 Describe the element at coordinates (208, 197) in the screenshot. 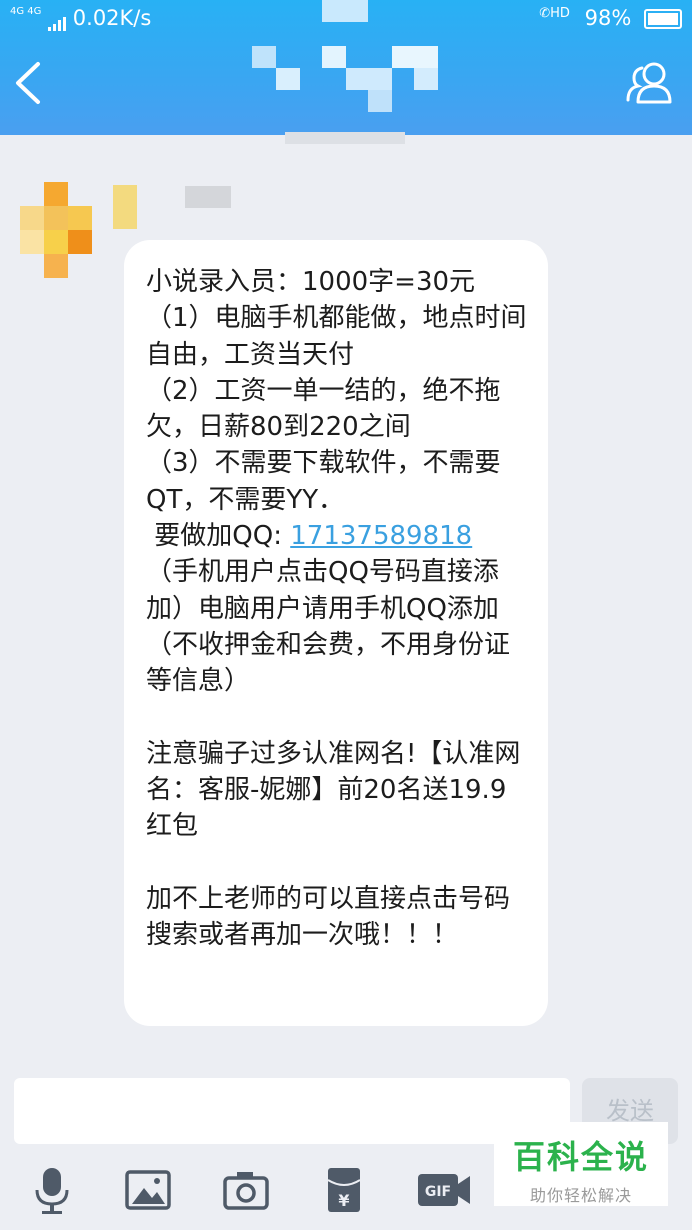

I see `sender-title-pixelated` at that location.